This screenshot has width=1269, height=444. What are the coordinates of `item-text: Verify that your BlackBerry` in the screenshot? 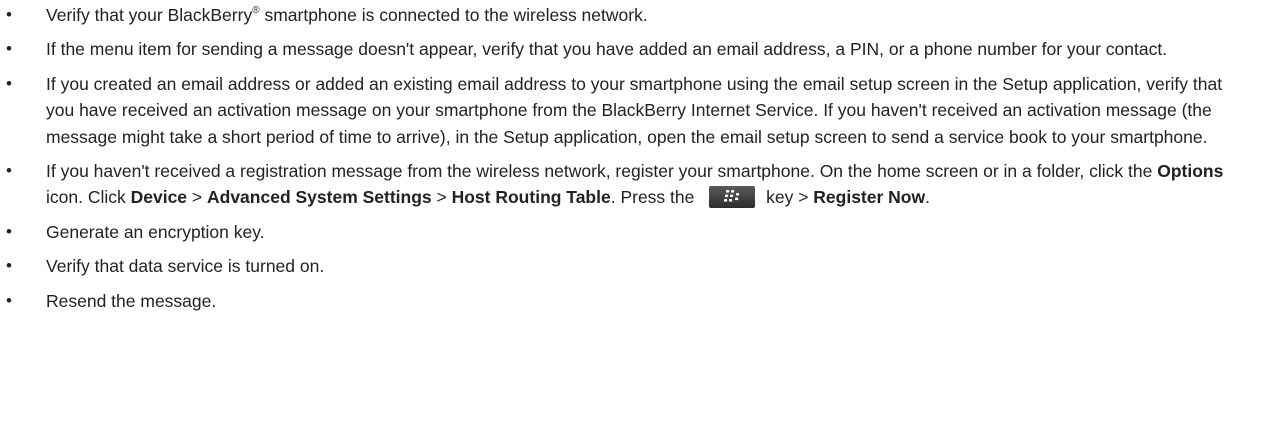 It's located at (149, 15).